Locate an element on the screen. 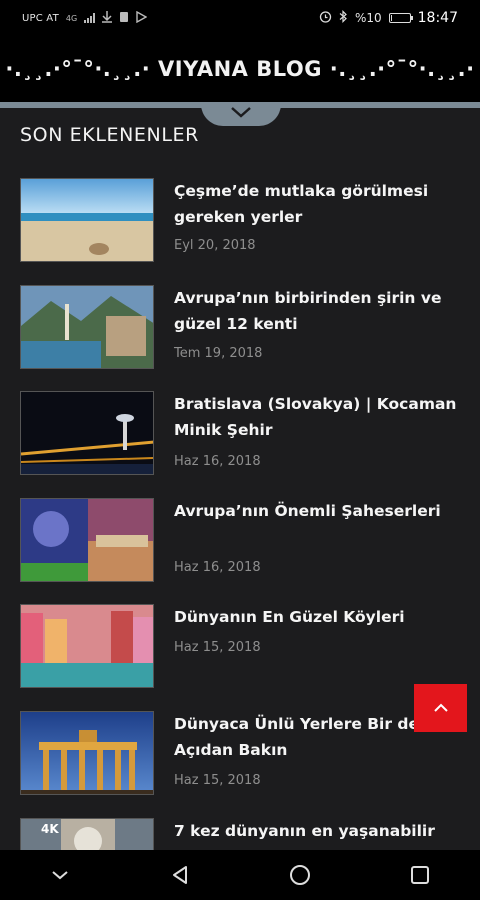 Image resolution: width=480 pixels, height=900 pixels. clock: 18:47 is located at coordinates (437, 18).